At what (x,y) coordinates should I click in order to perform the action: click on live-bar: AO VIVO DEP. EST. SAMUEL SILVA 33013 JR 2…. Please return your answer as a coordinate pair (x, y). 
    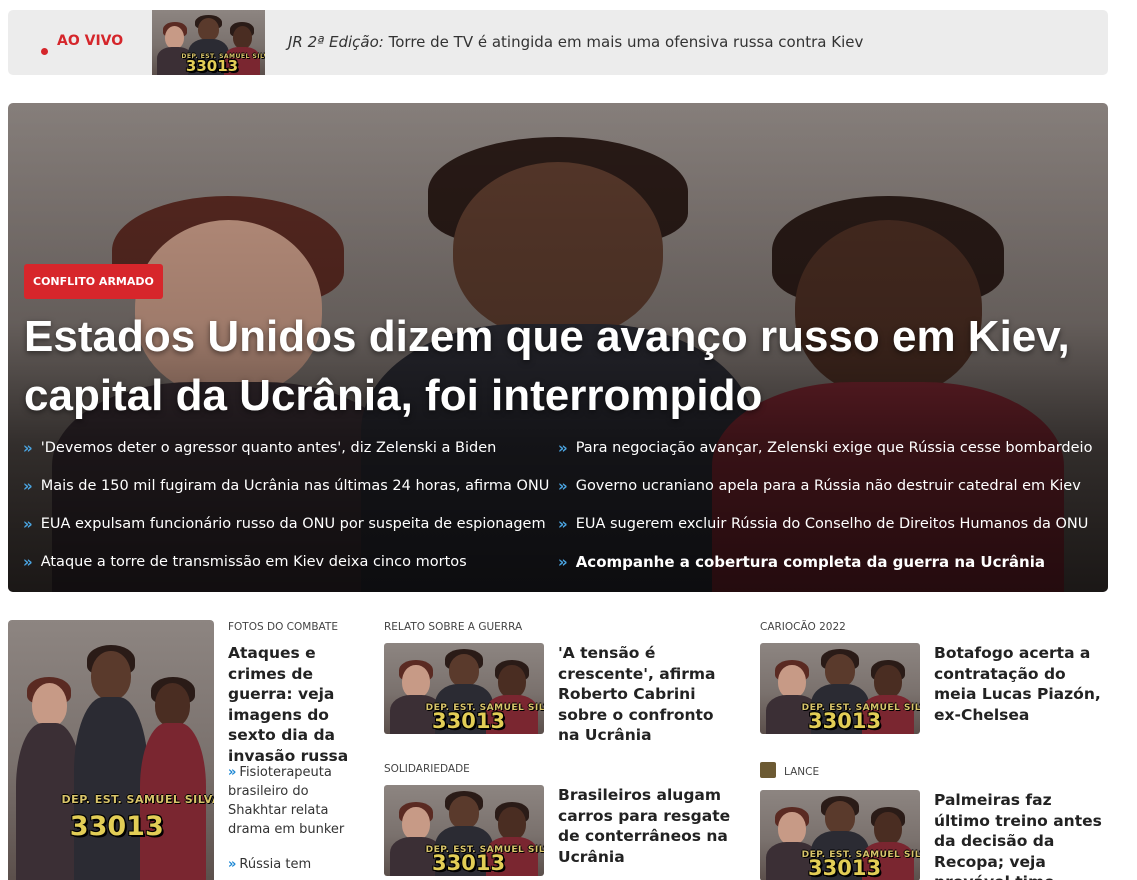
    Looking at the image, I should click on (558, 42).